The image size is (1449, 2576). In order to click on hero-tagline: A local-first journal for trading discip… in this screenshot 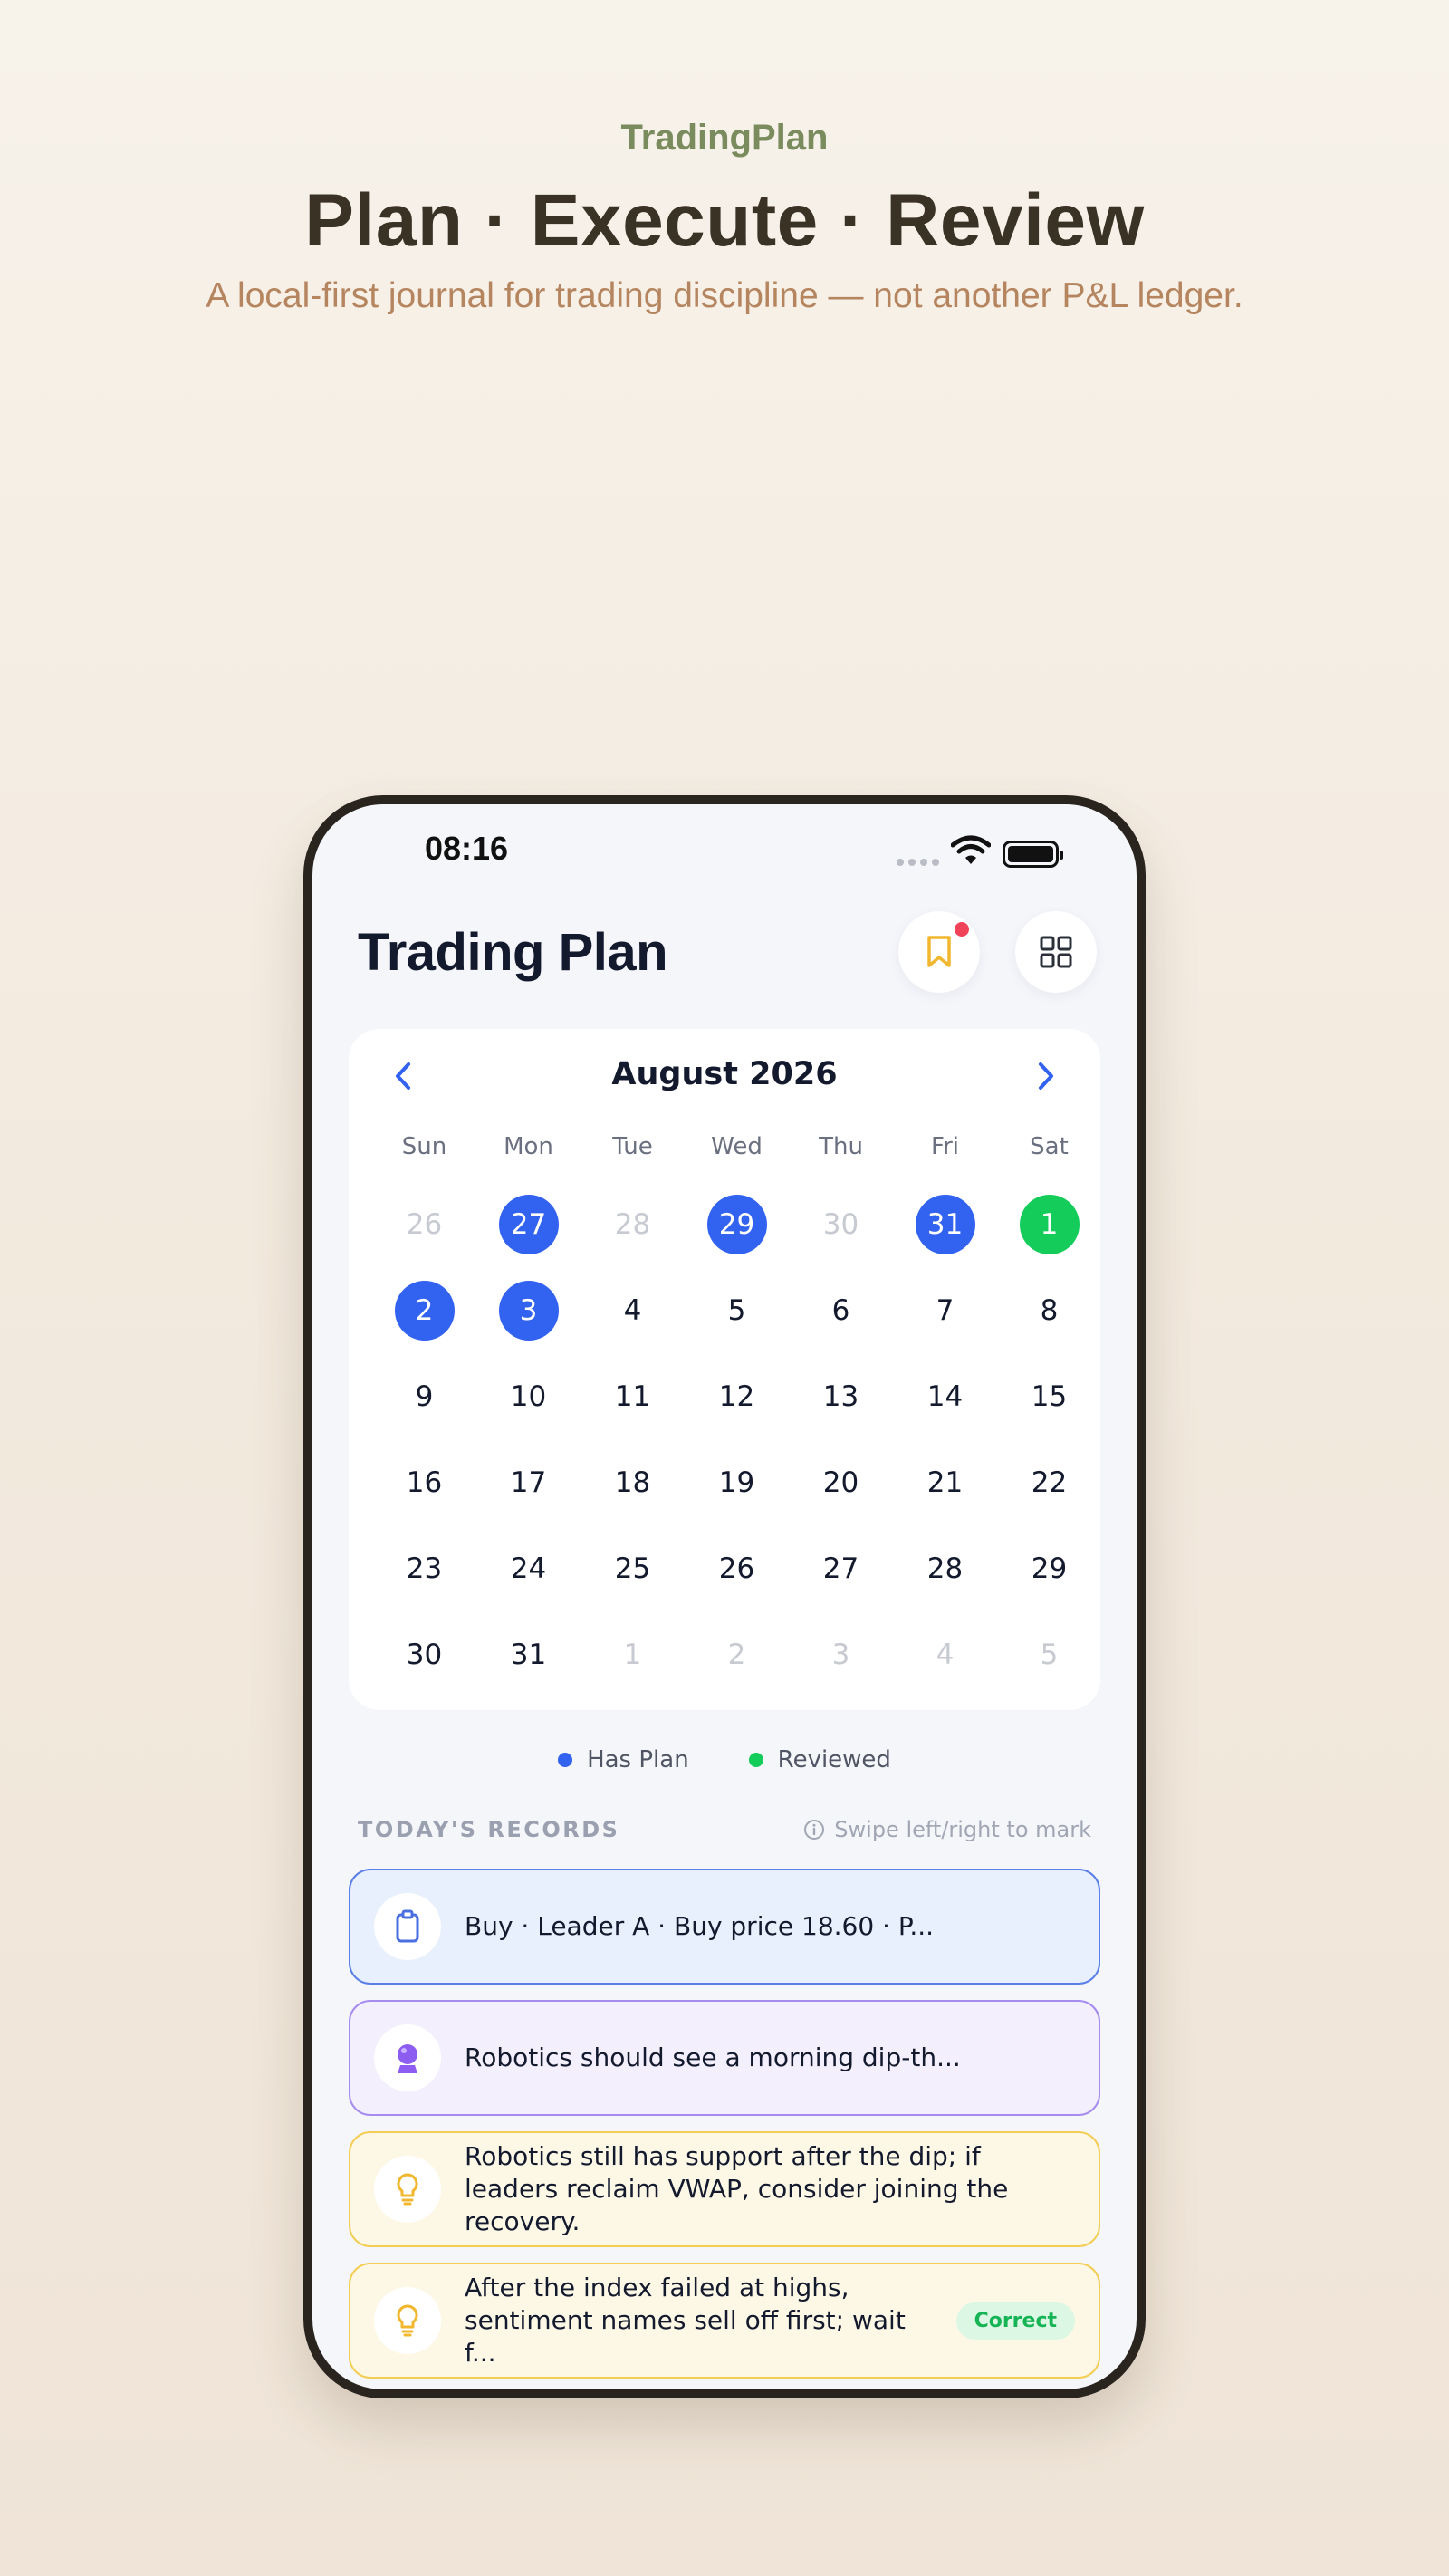, I will do `click(724, 295)`.